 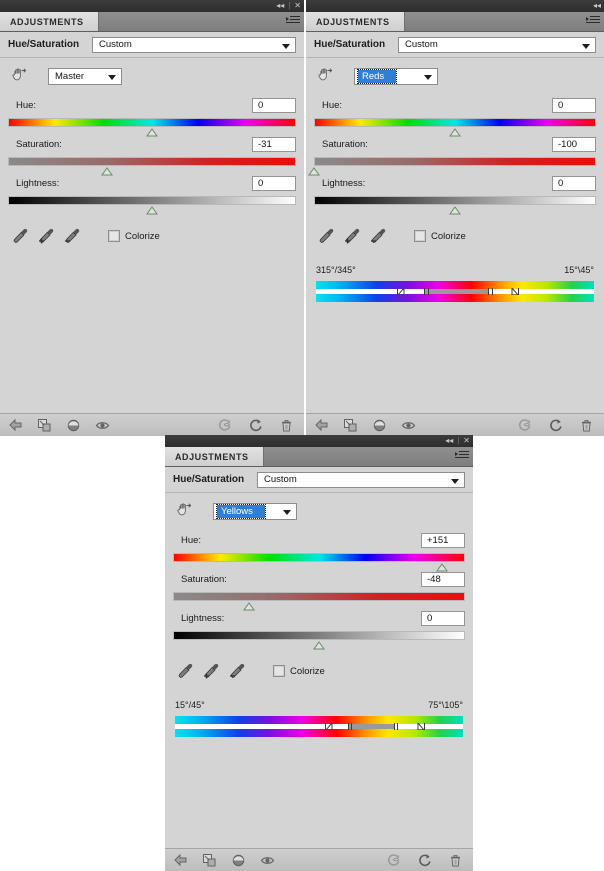 What do you see at coordinates (443, 579) in the screenshot?
I see `saturation-value-input: -48` at bounding box center [443, 579].